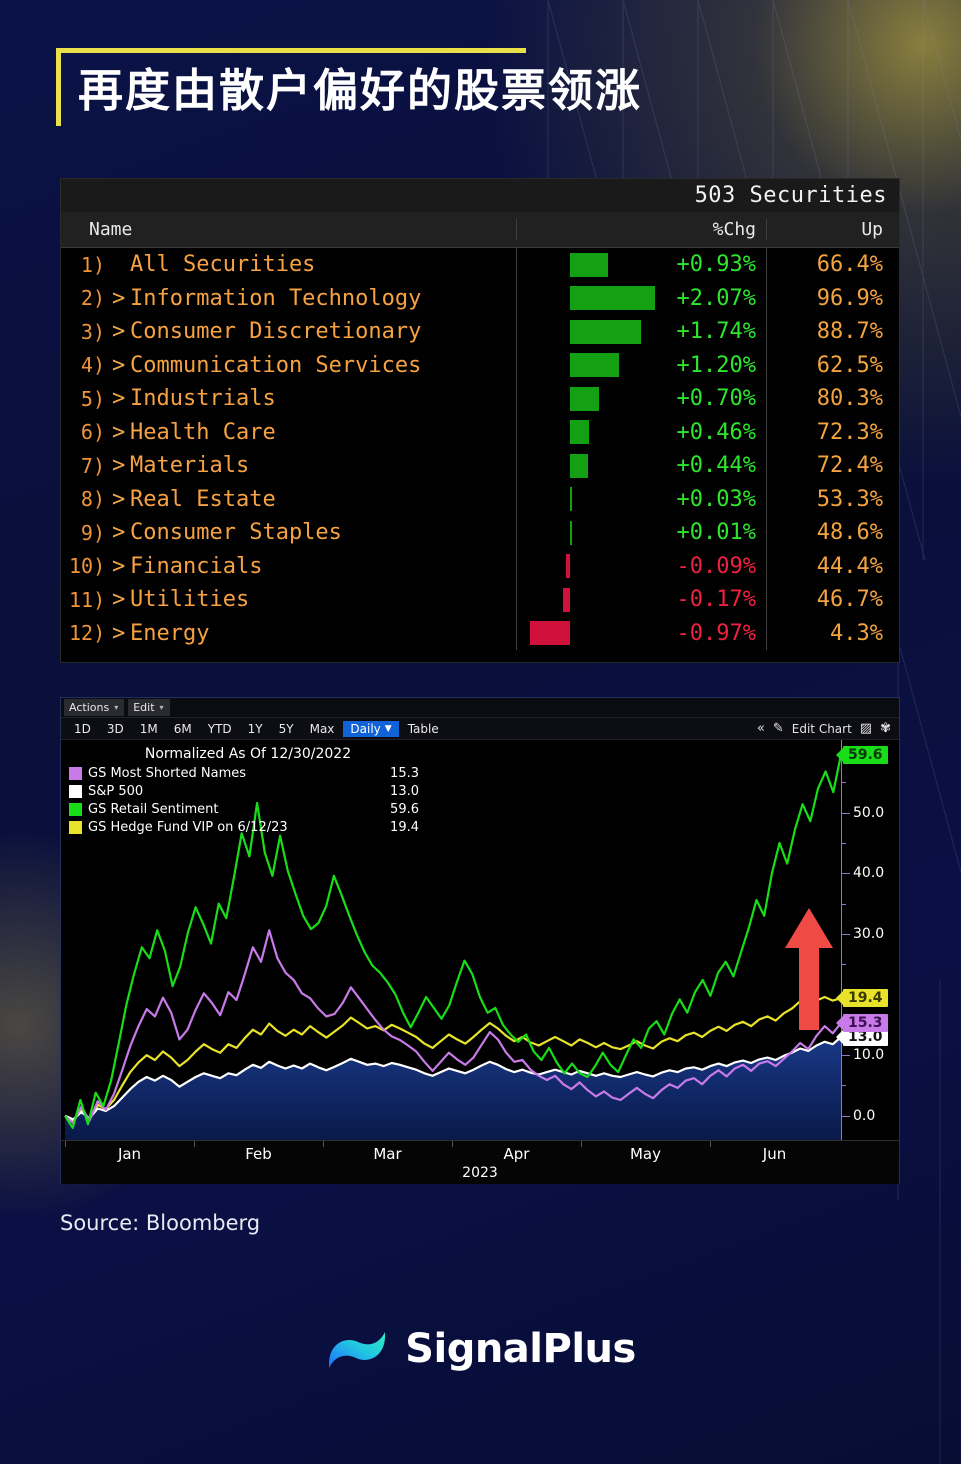  I want to click on row-name-cell: 10) > Financials, so click(288, 566).